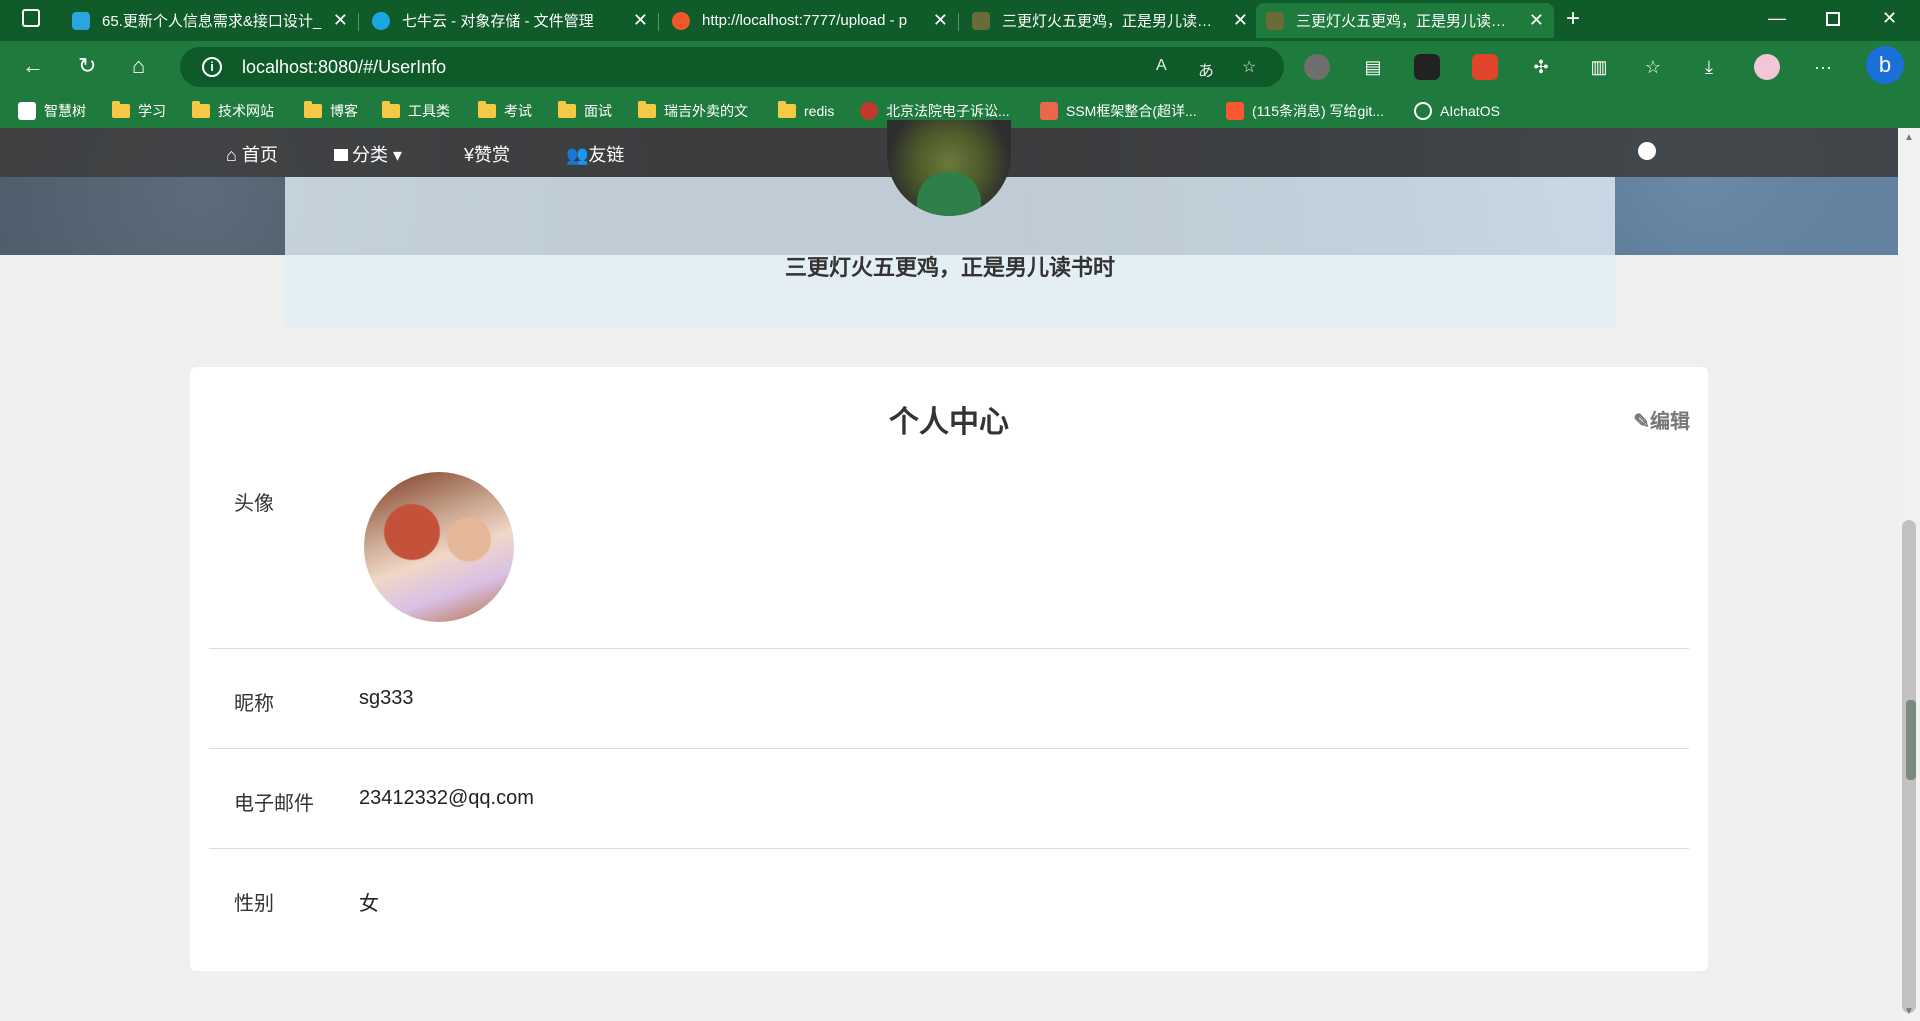  What do you see at coordinates (381, 20) in the screenshot?
I see `qiniu-icon` at bounding box center [381, 20].